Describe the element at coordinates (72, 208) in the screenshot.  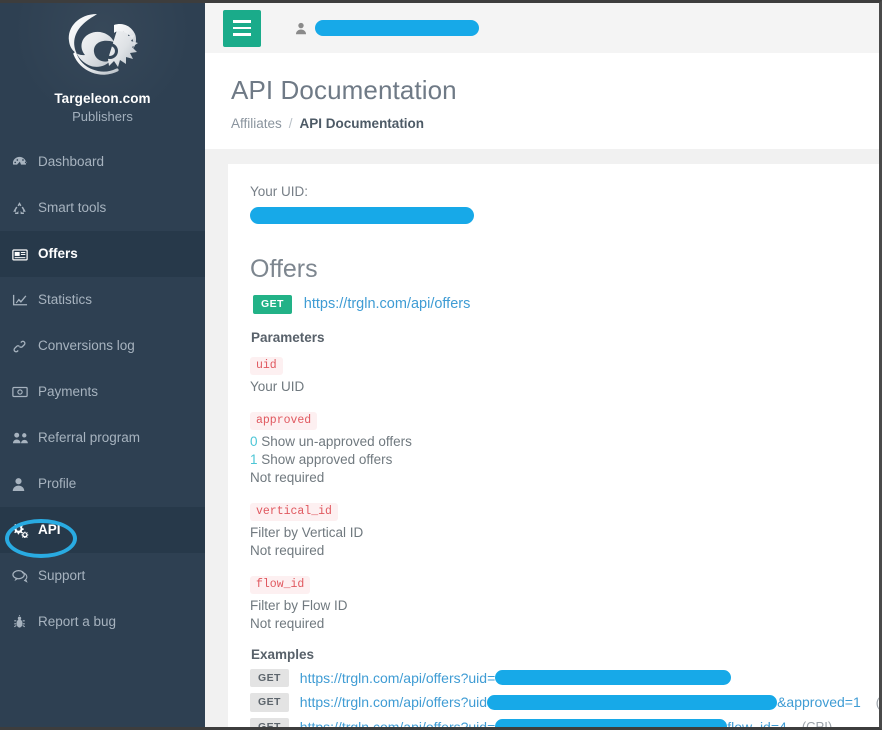
I see `sidebar-item-label: Smart tools` at that location.